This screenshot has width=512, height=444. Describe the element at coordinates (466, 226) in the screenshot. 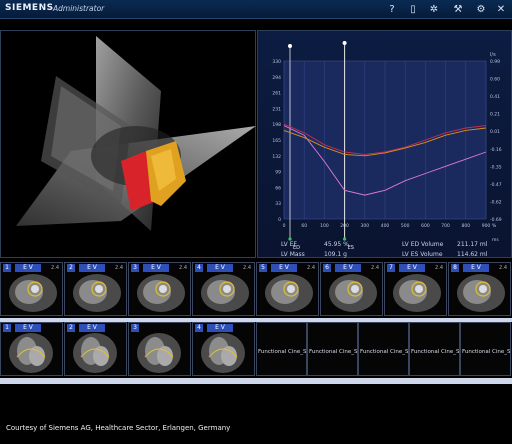

I see `x-tick-label: 800` at that location.